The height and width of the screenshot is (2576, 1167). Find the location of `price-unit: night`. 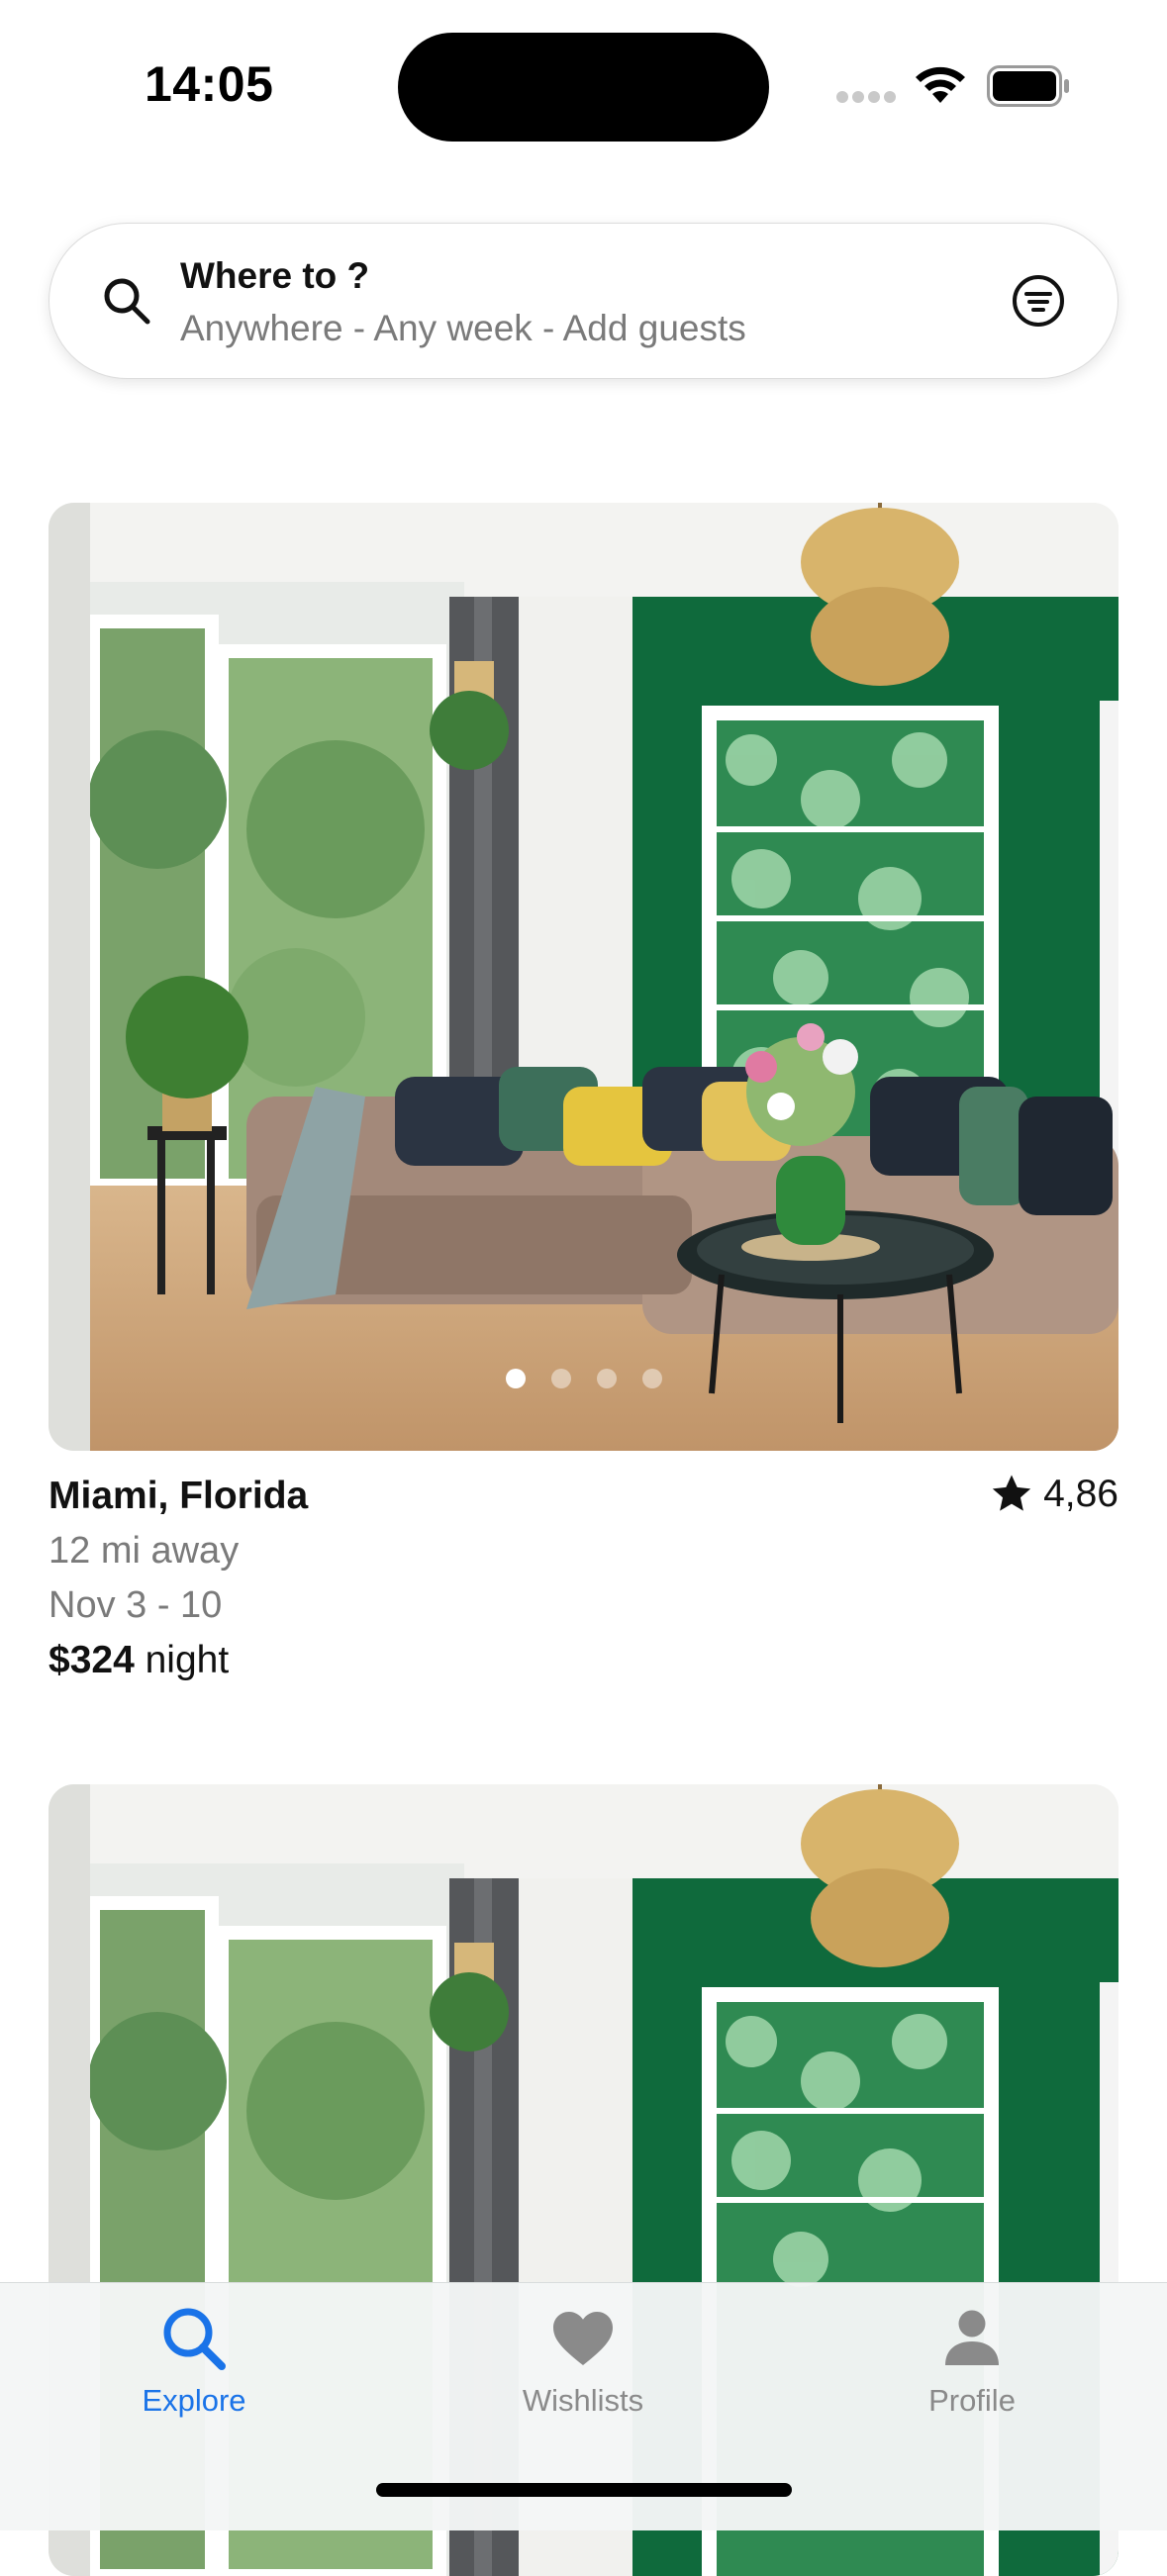

price-unit: night is located at coordinates (188, 1660).